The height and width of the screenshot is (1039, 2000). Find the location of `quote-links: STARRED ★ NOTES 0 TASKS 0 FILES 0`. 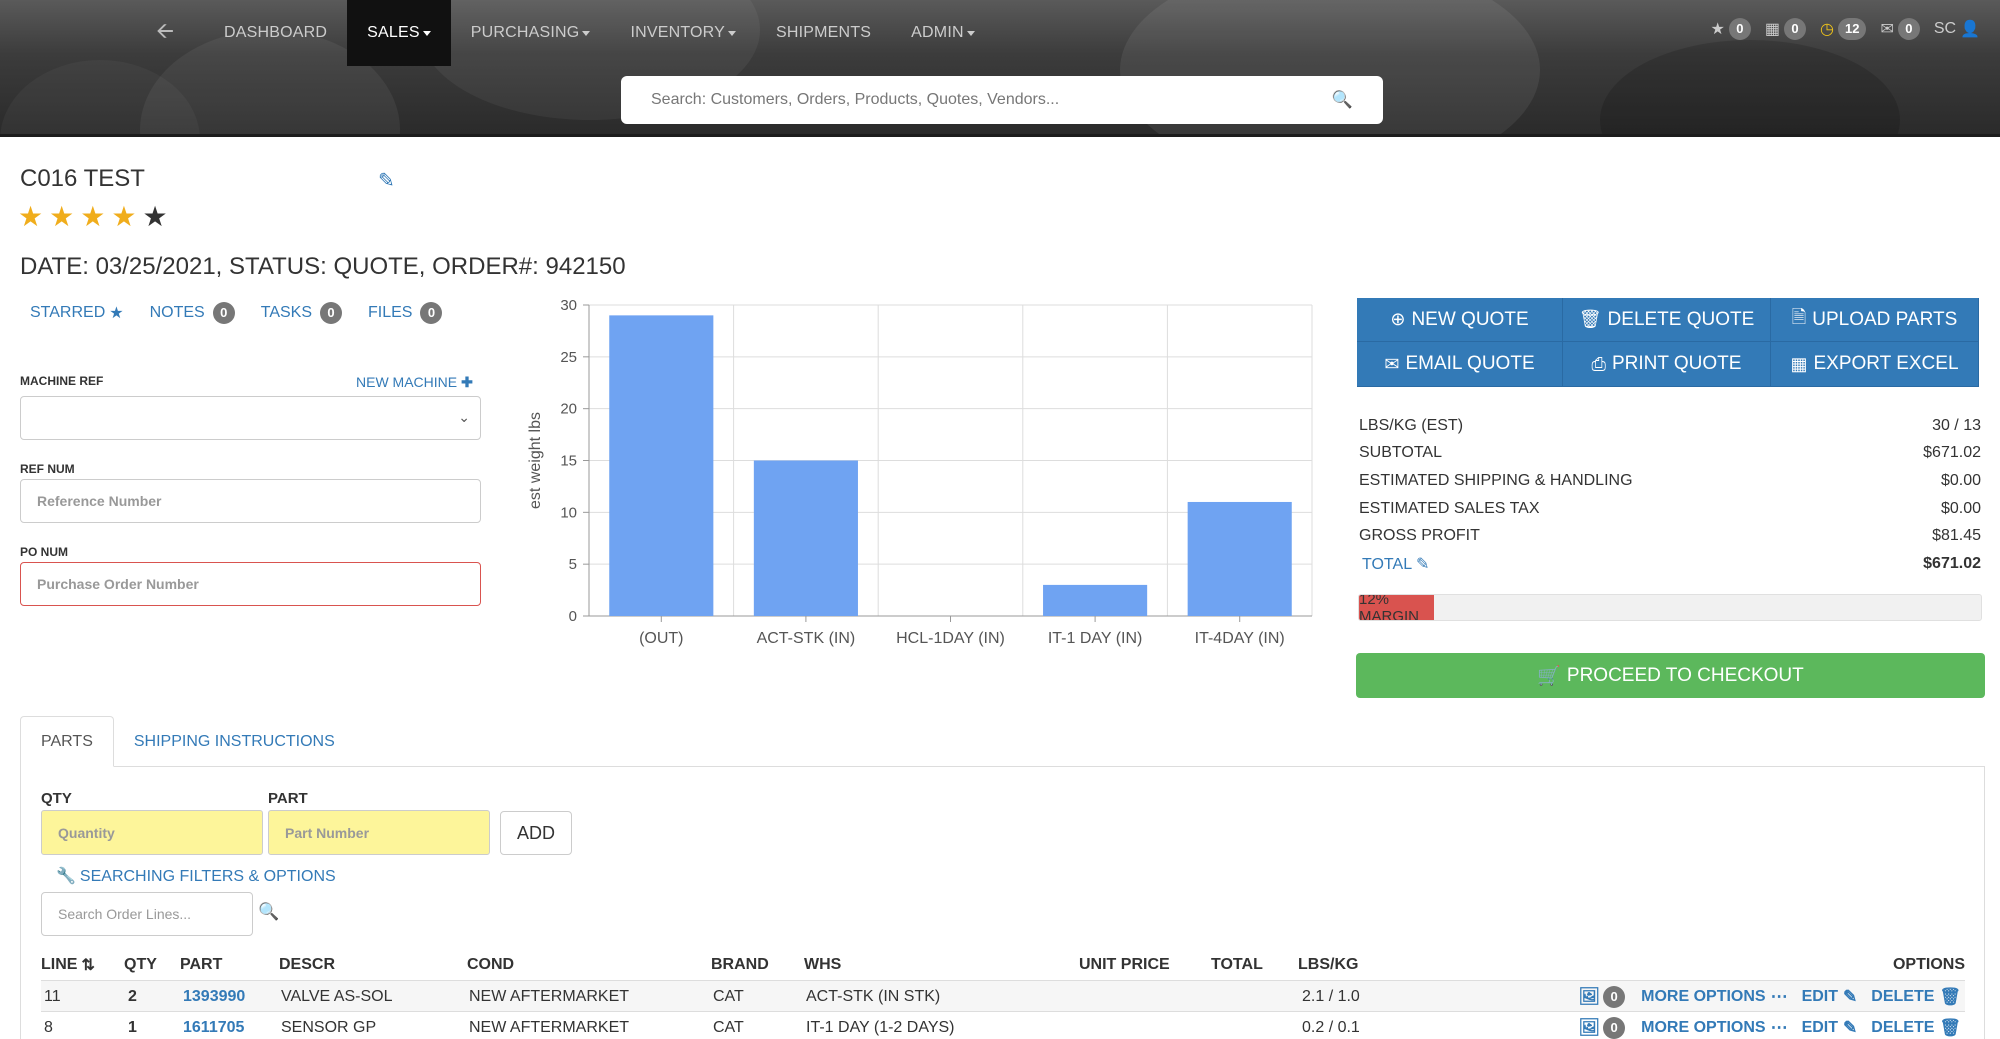

quote-links: STARRED ★ NOTES 0 TASKS 0 FILES 0 is located at coordinates (249, 313).